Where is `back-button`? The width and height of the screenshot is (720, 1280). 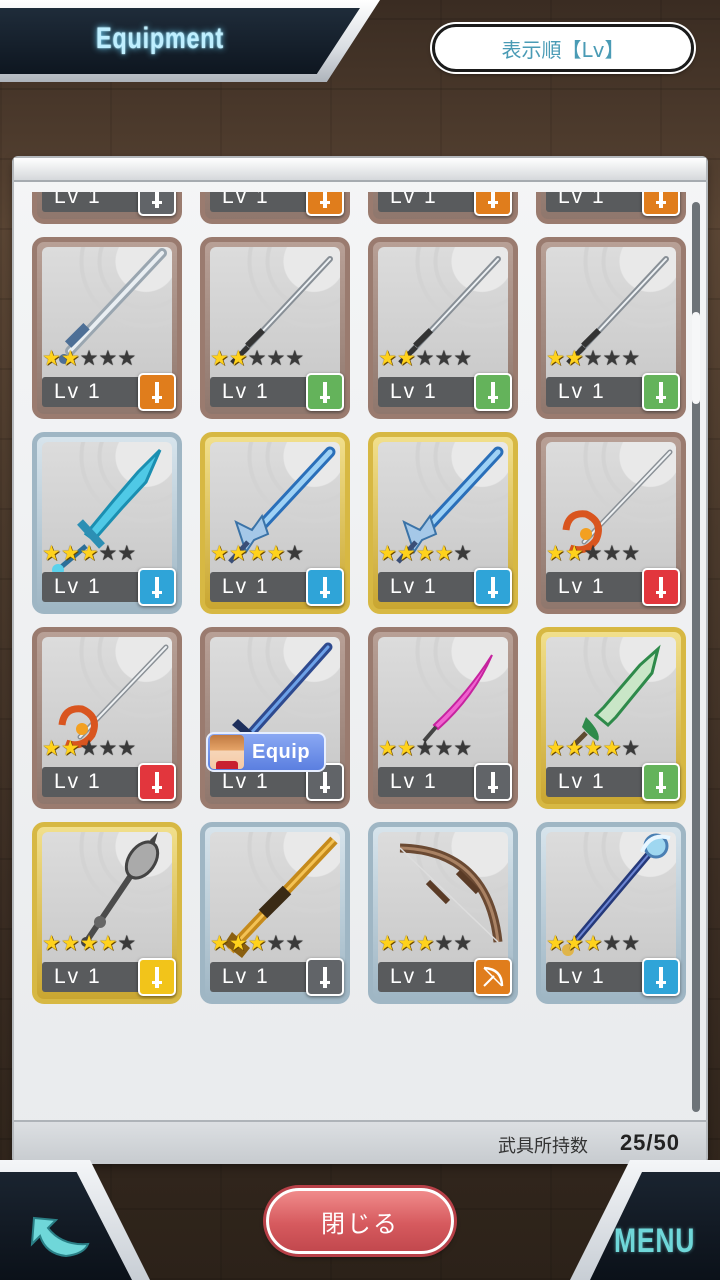
back-button is located at coordinates (61, 1236).